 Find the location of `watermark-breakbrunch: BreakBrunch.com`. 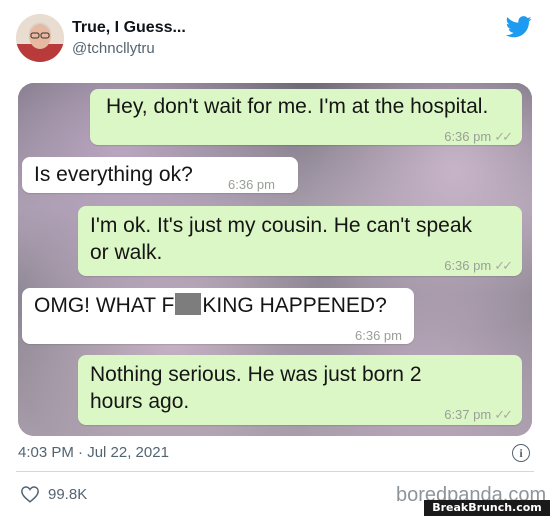

watermark-breakbrunch: BreakBrunch.com is located at coordinates (487, 508).